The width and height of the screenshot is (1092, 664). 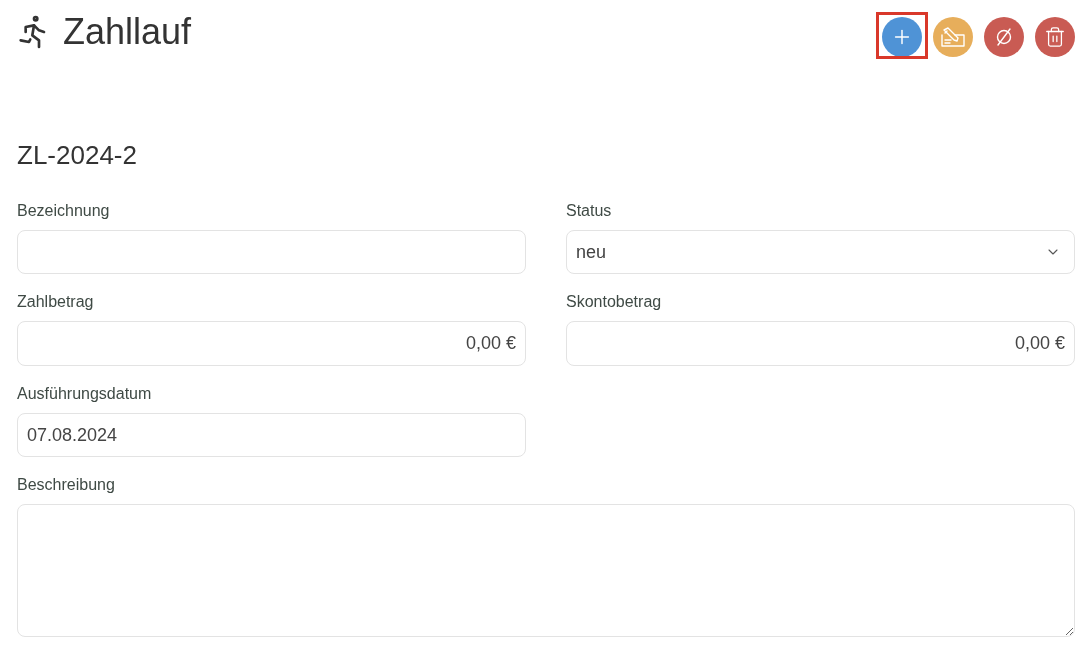 I want to click on pen-on-card-icon, so click(x=953, y=37).